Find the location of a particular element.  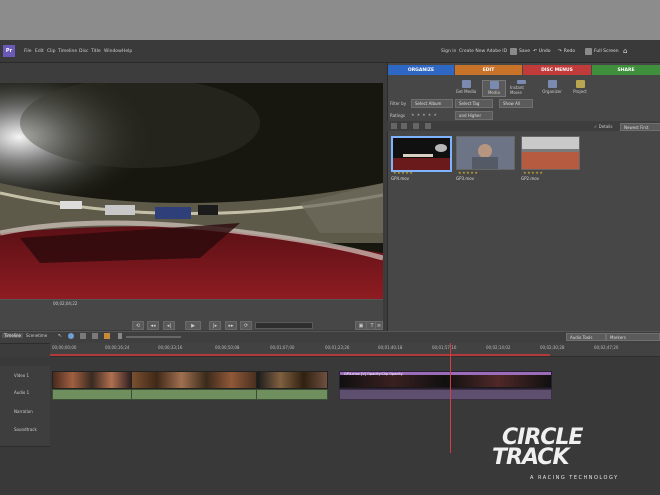

media-thumb-gp2 is located at coordinates (550, 153).